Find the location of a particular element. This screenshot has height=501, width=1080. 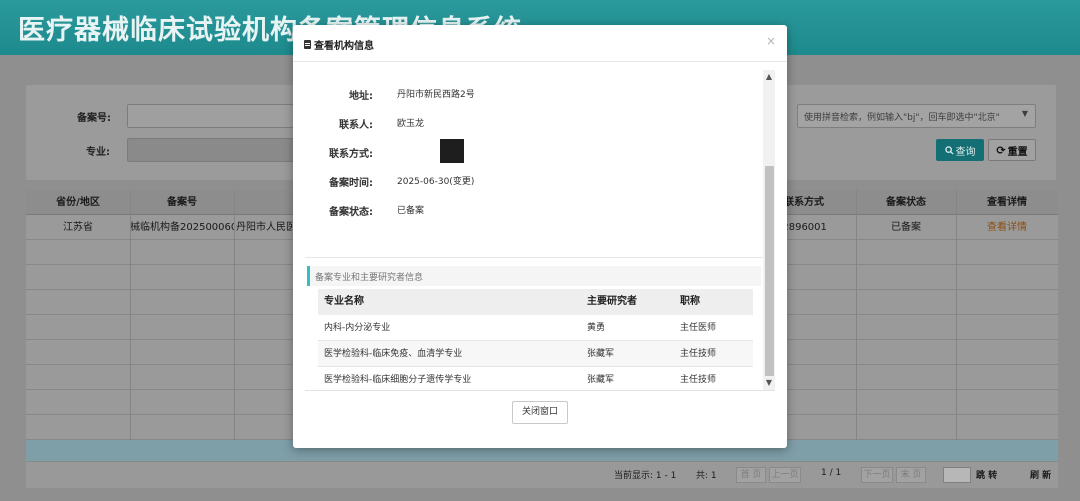

pager-total: 共: 1 is located at coordinates (706, 476).